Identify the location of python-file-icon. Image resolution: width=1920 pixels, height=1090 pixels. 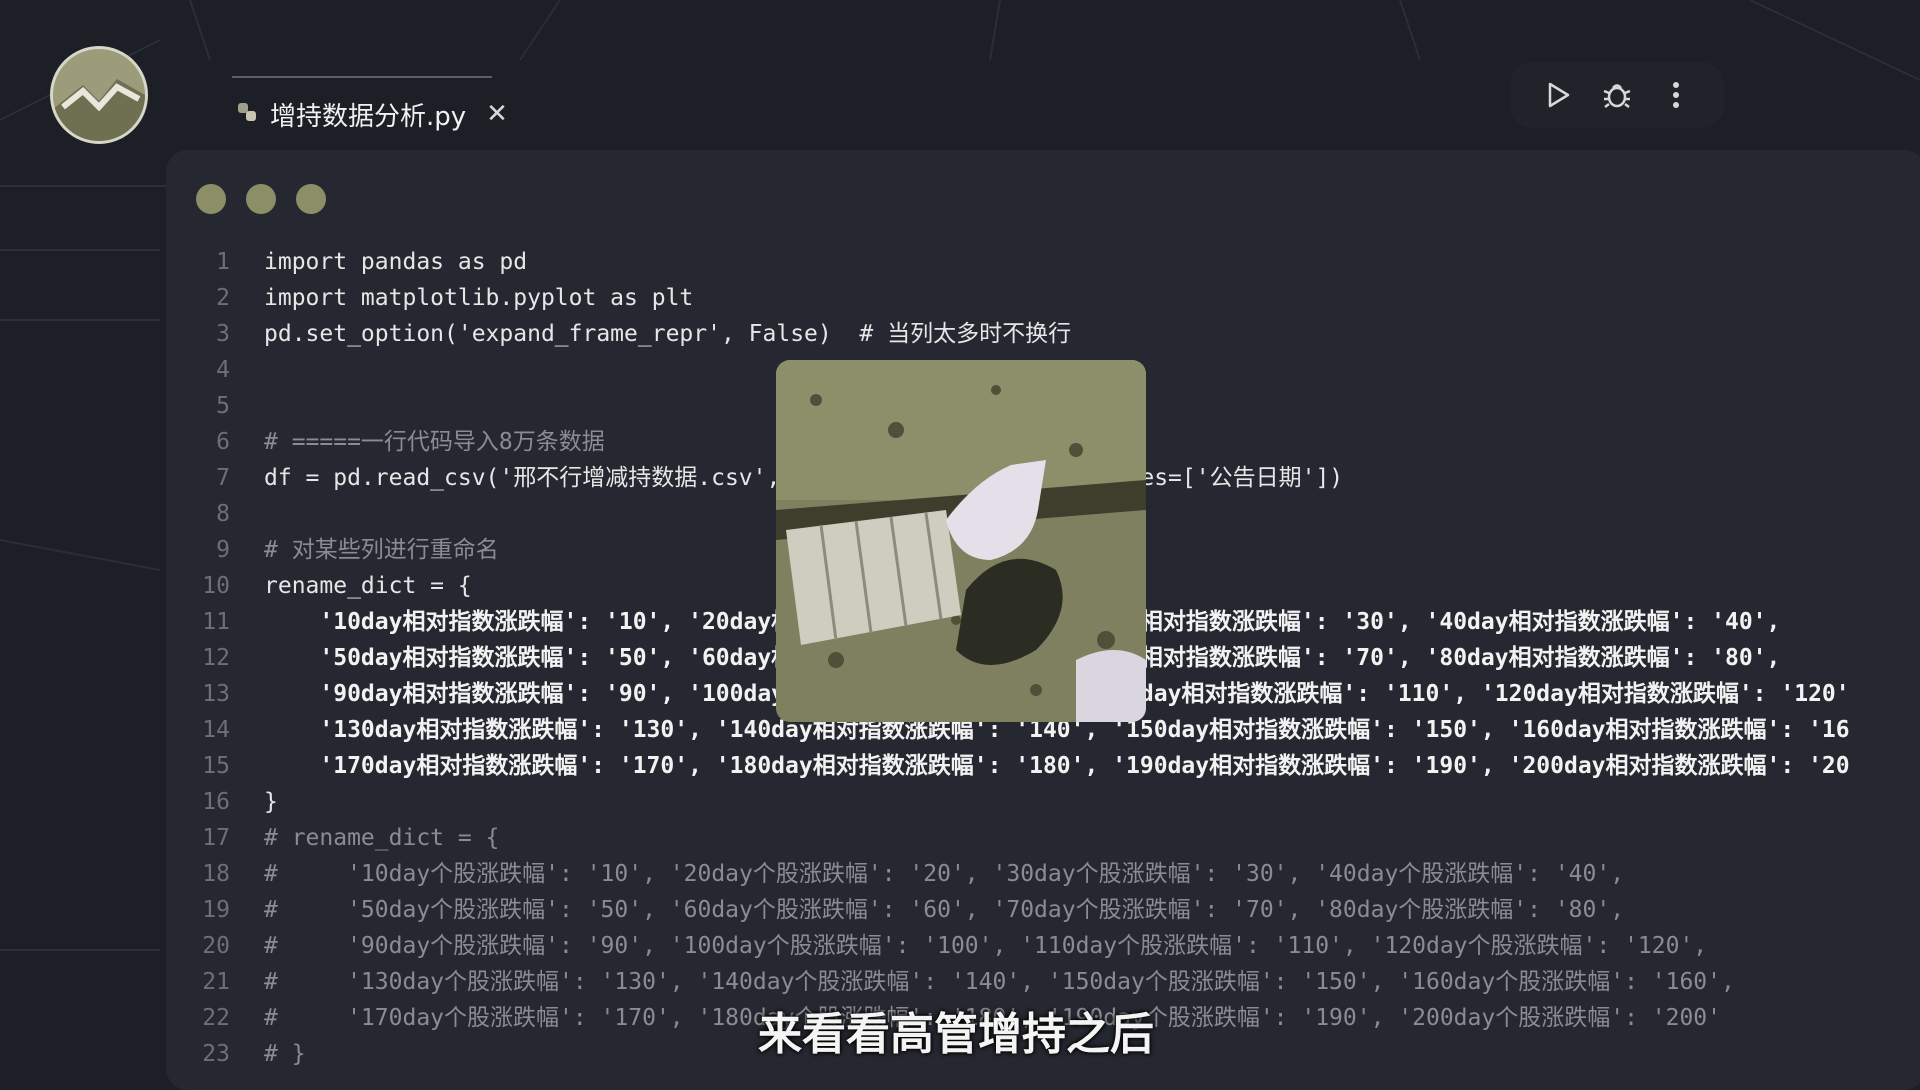
(247, 114).